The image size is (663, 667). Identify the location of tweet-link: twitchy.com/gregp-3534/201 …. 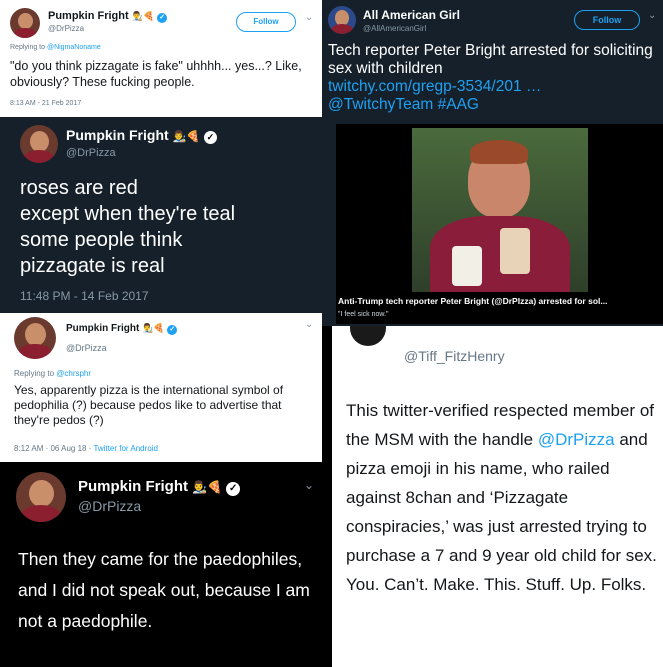
(494, 87).